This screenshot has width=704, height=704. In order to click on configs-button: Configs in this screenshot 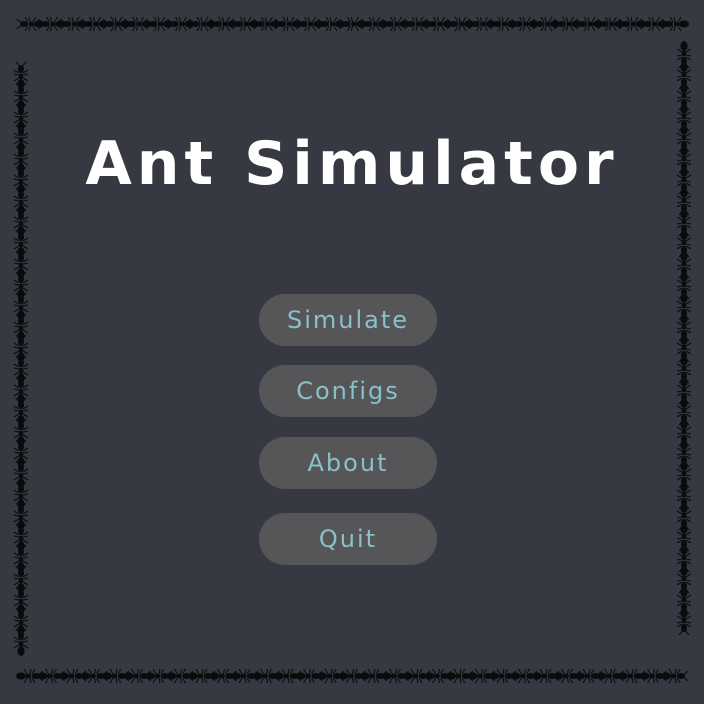, I will do `click(348, 391)`.